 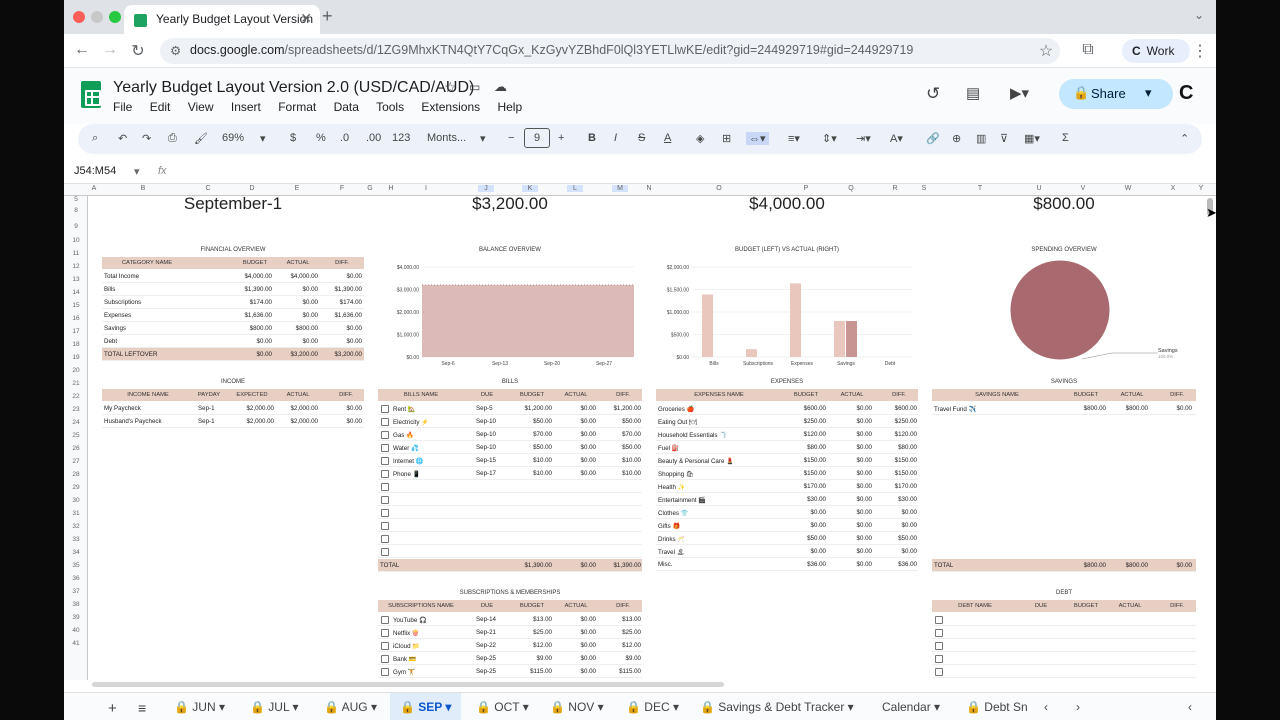 What do you see at coordinates (649, 188) in the screenshot?
I see `column-header: N` at bounding box center [649, 188].